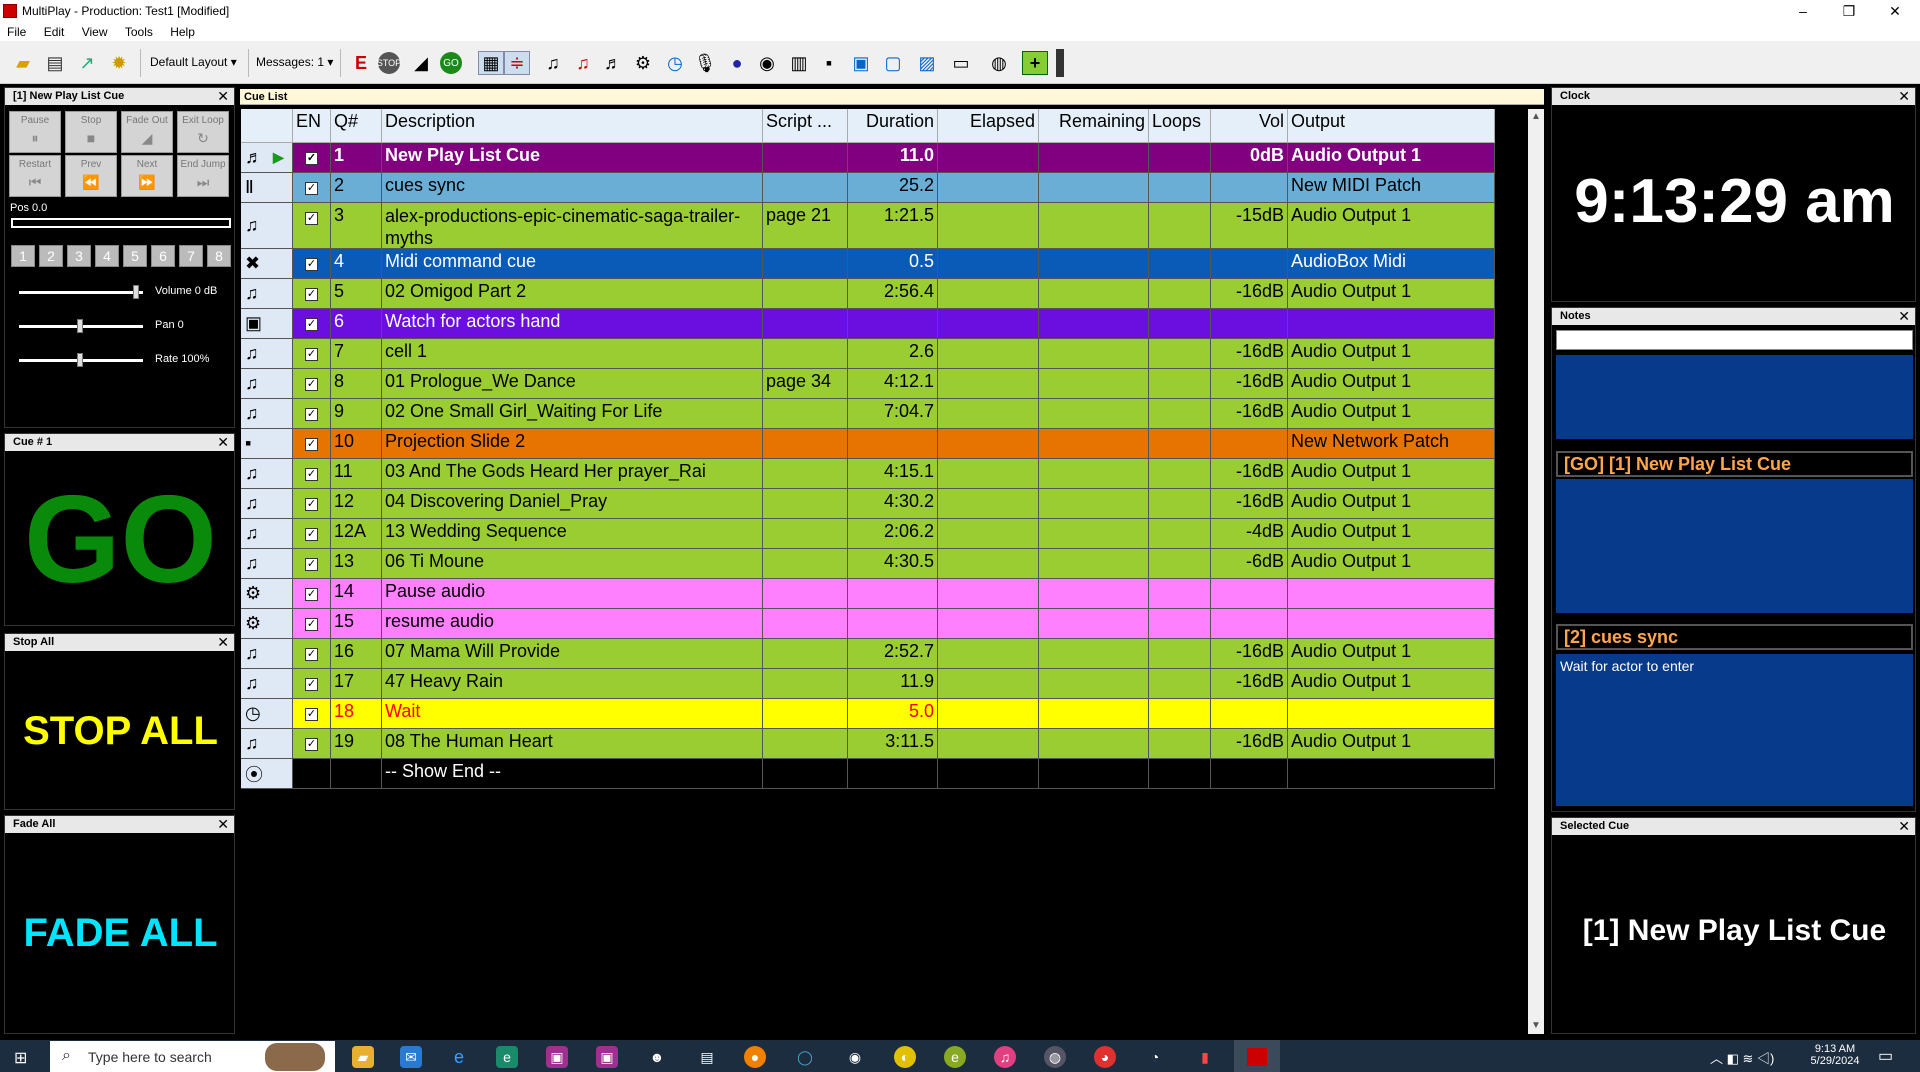  Describe the element at coordinates (955, 1057) in the screenshot. I see `app-icon-9: e` at that location.